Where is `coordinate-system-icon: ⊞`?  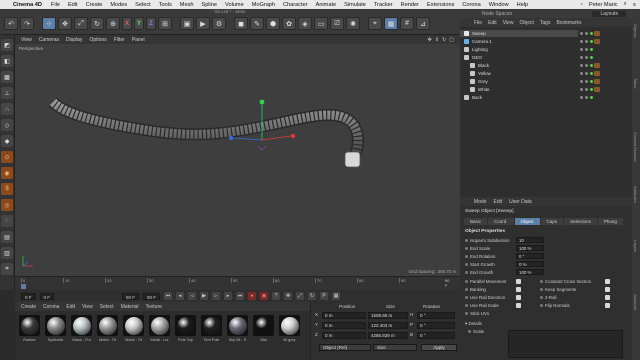 coordinate-system-icon: ⊞ is located at coordinates (165, 23).